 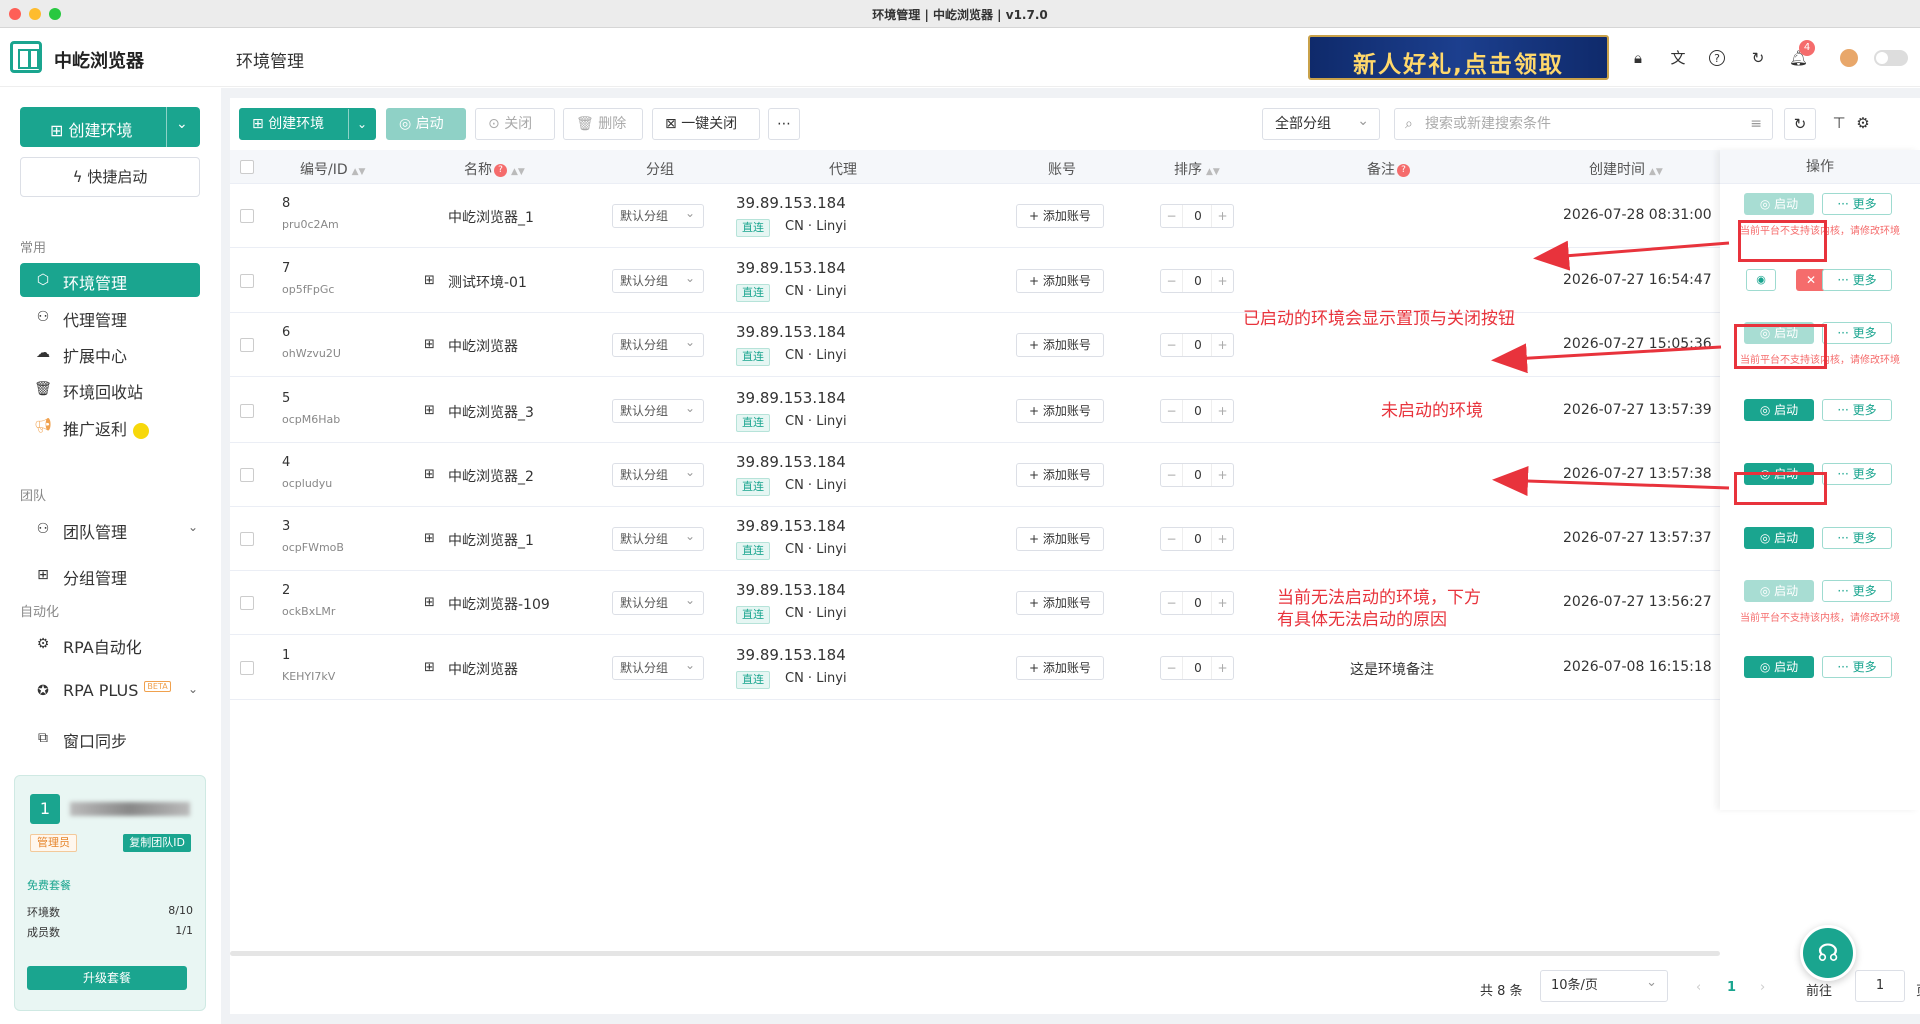 I want to click on avatar, so click(x=1849, y=58).